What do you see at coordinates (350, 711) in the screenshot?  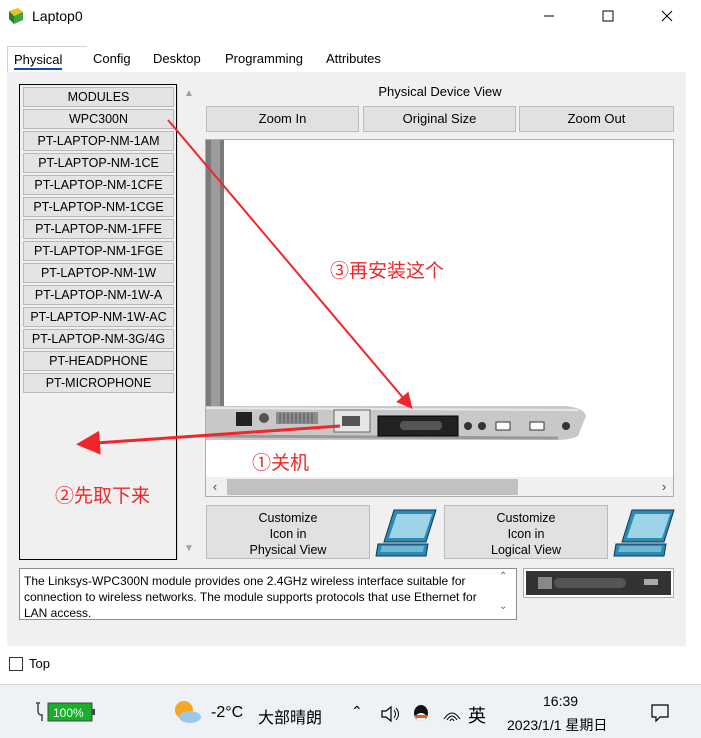 I see `taskbar: 100% -2°C 大部晴朗 ⌃ 英 16:39 2023/1/1 星期日` at bounding box center [350, 711].